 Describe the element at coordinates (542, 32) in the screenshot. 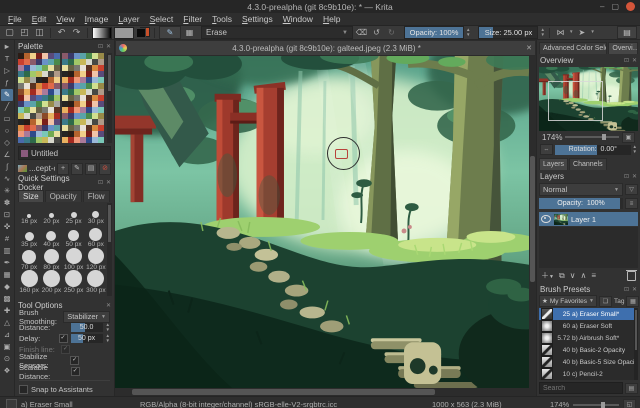

I see `size-spinner: ▲ ▼` at that location.